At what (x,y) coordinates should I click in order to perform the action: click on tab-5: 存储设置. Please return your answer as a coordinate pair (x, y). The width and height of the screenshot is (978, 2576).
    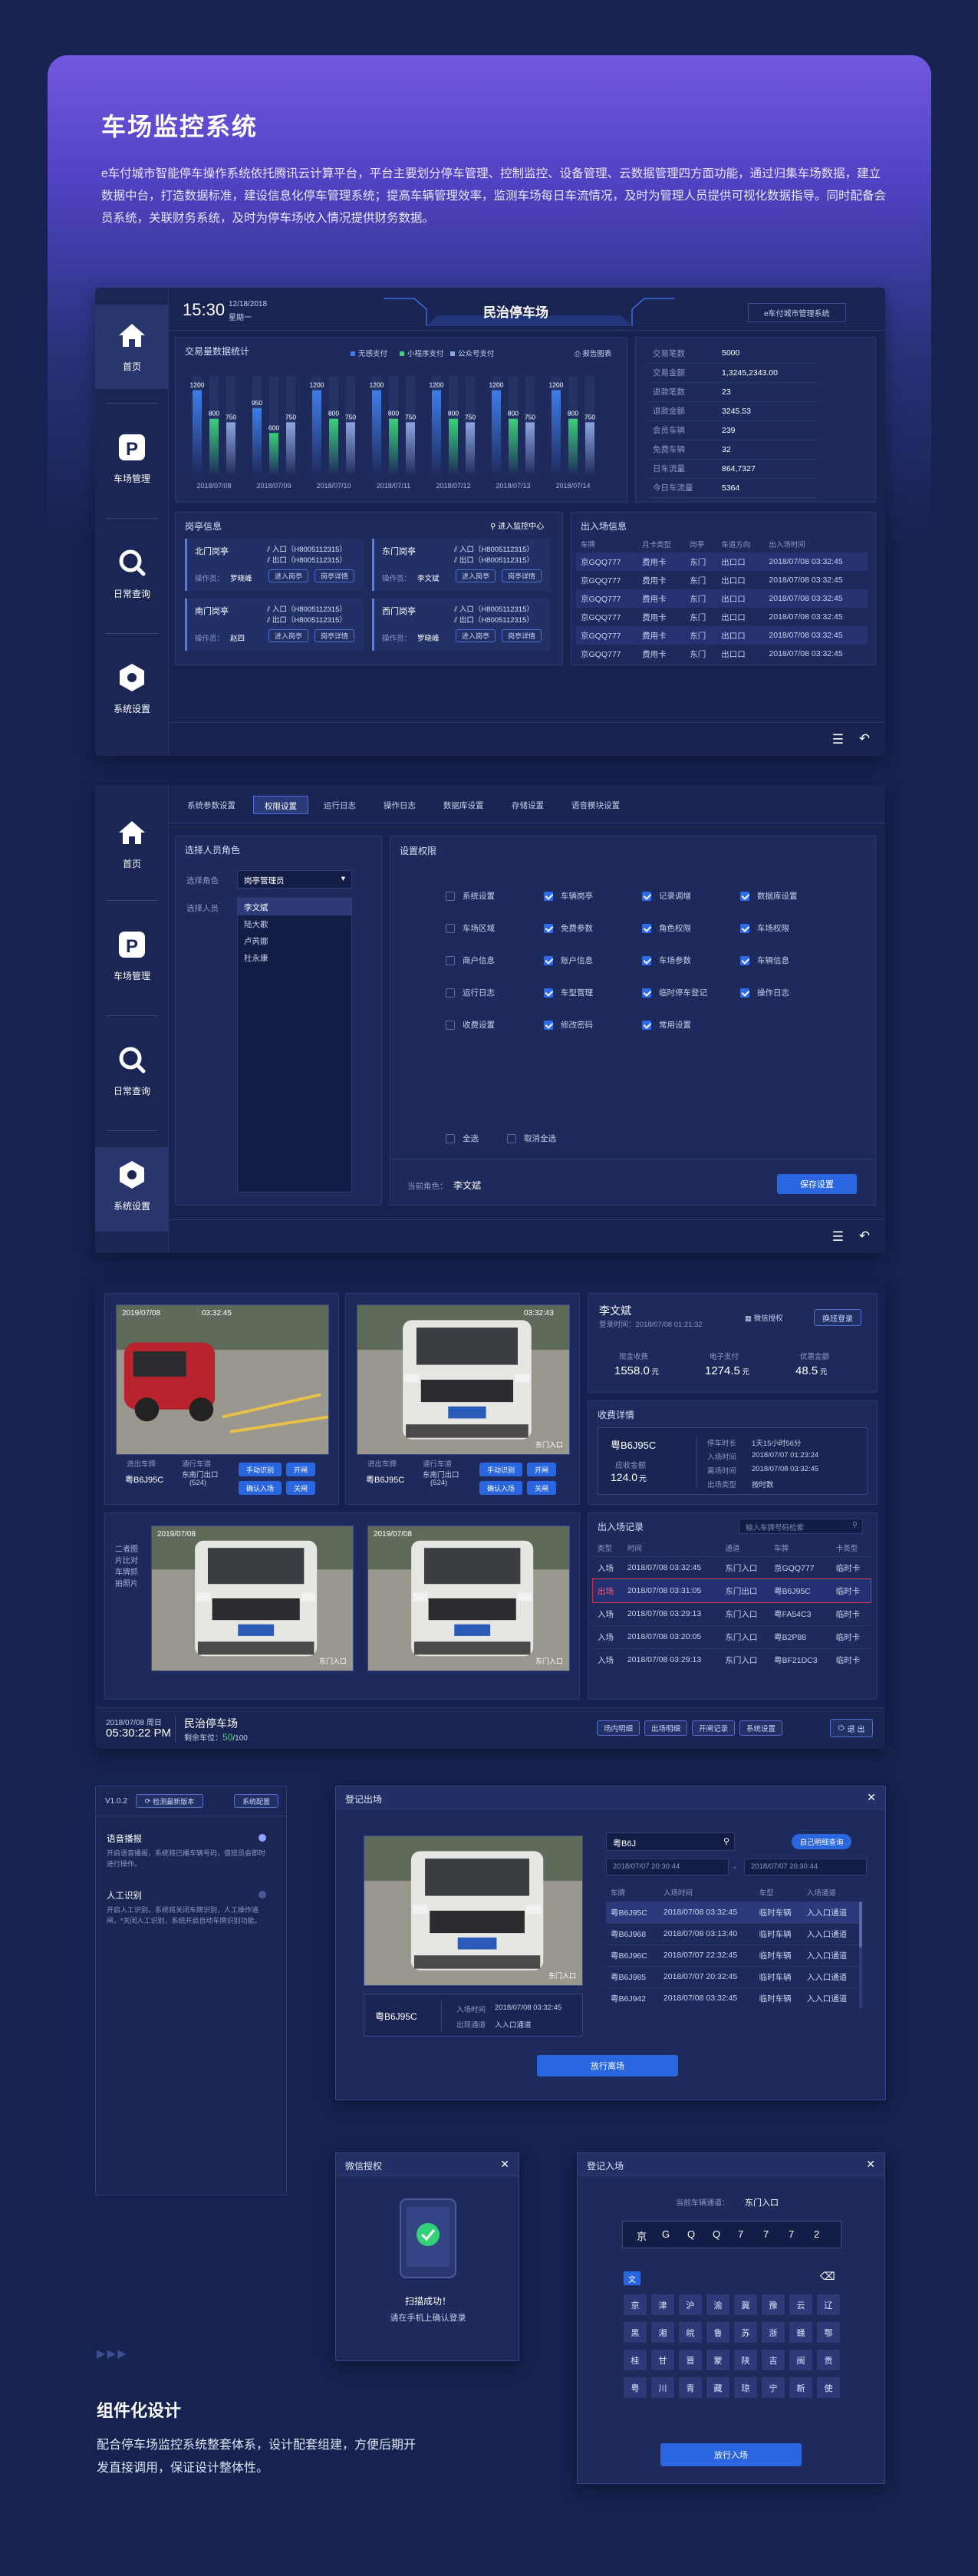
    Looking at the image, I should click on (528, 805).